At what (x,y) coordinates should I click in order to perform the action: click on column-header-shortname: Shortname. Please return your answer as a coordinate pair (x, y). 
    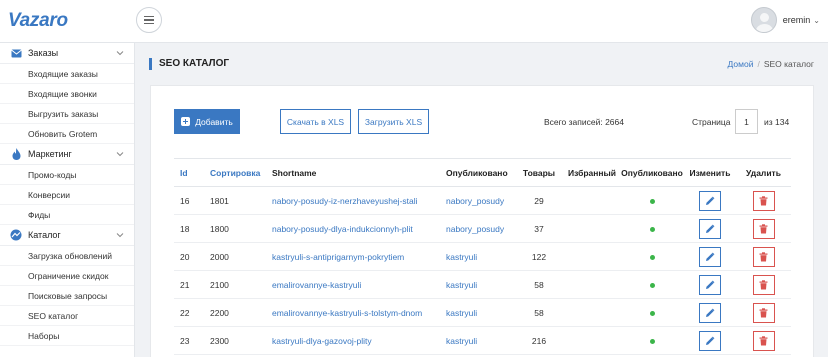
    Looking at the image, I should click on (353, 172).